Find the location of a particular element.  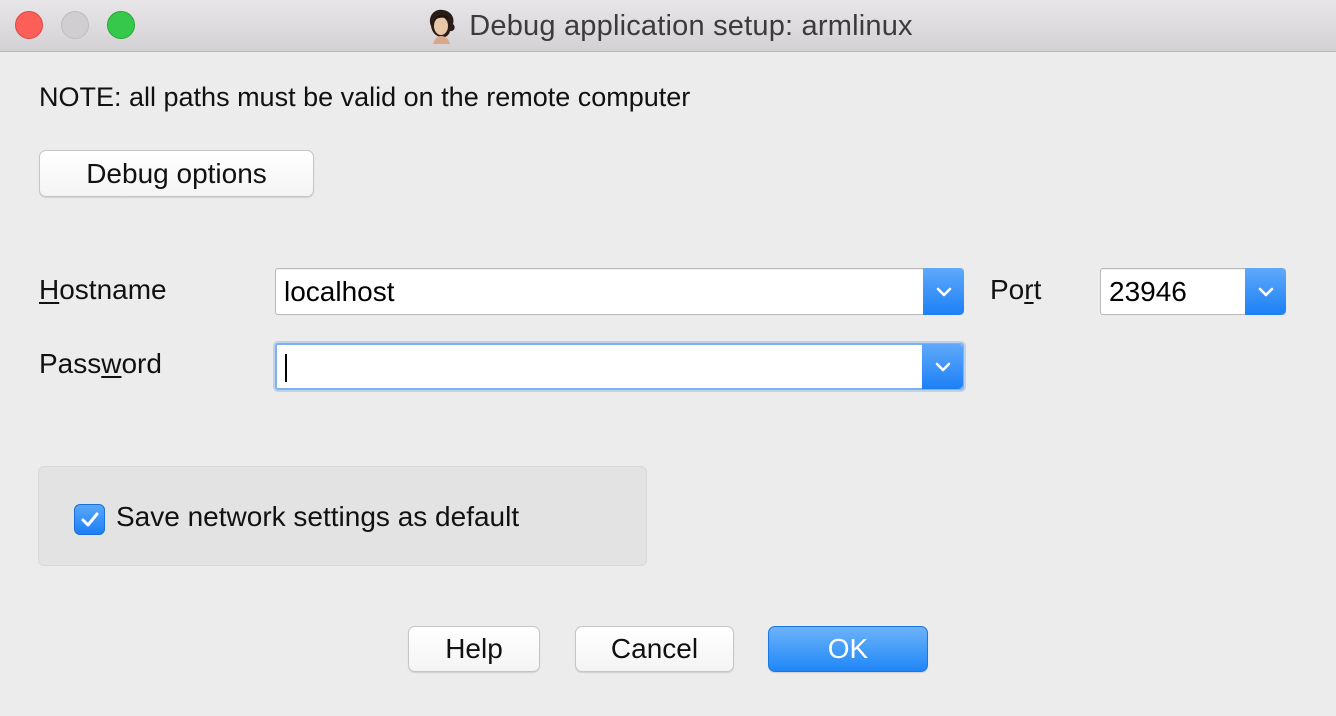

hostname-combobox: localhost is located at coordinates (619, 291).